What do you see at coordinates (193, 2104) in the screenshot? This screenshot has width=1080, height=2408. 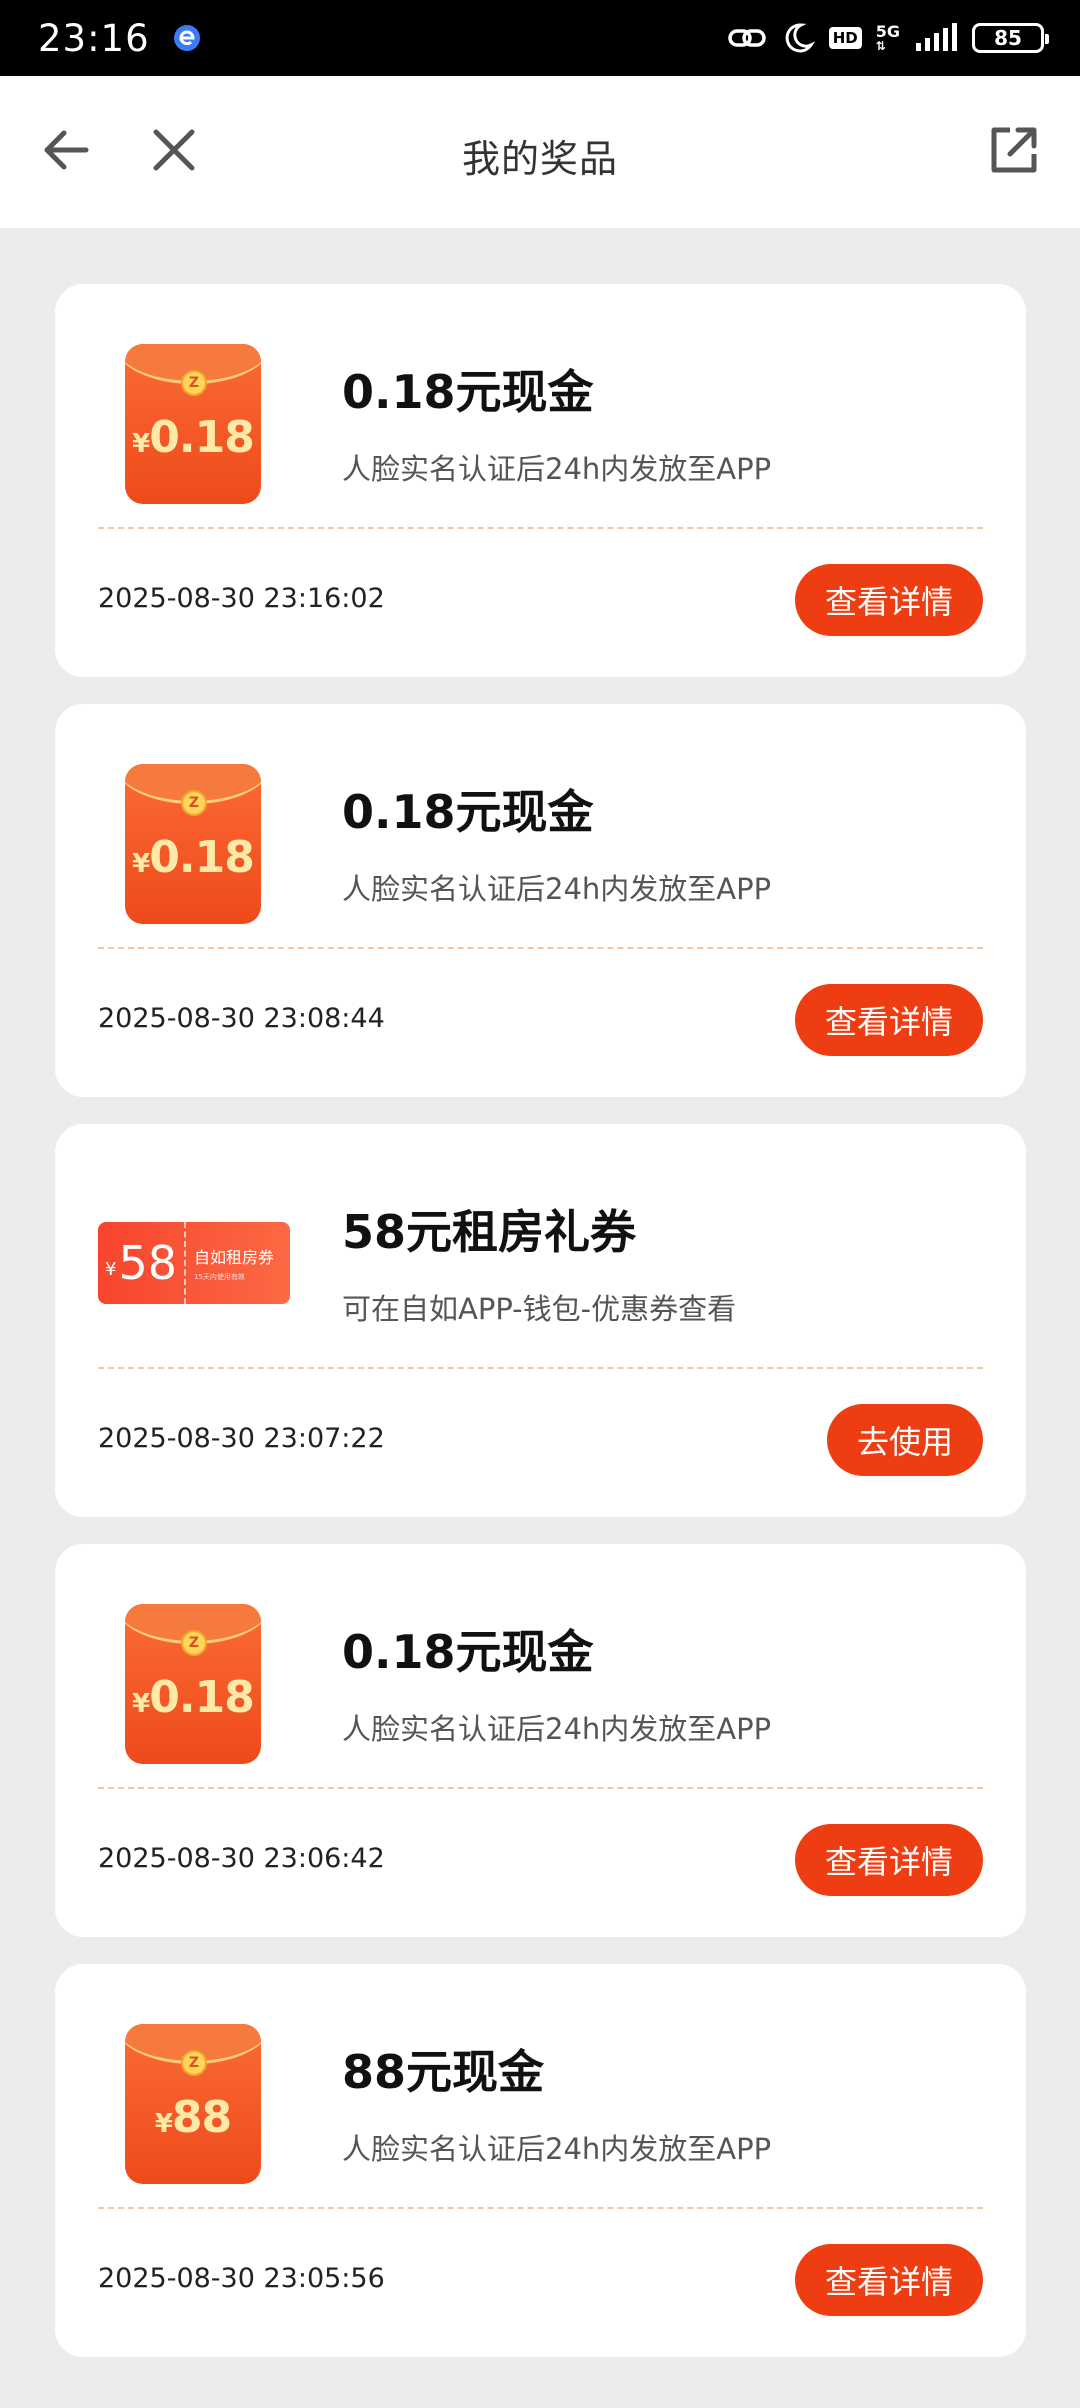 I see `red-envelope-icon: Z ¥88` at bounding box center [193, 2104].